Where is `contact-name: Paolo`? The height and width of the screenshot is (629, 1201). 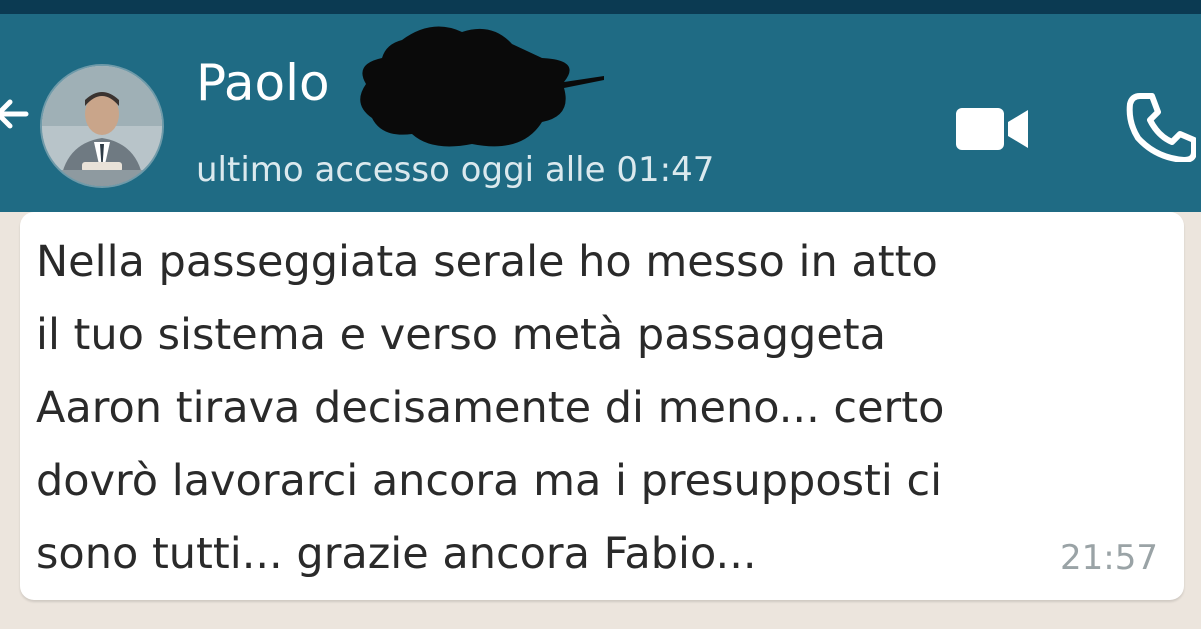 contact-name: Paolo is located at coordinates (263, 83).